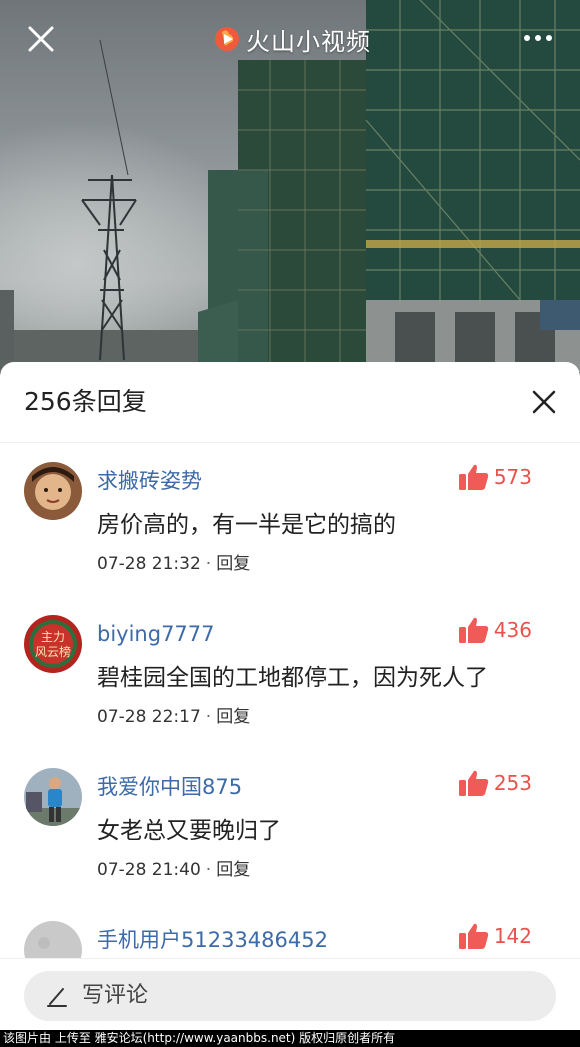 The width and height of the screenshot is (580, 1047). Describe the element at coordinates (512, 783) in the screenshot. I see `like-count: 253` at that location.